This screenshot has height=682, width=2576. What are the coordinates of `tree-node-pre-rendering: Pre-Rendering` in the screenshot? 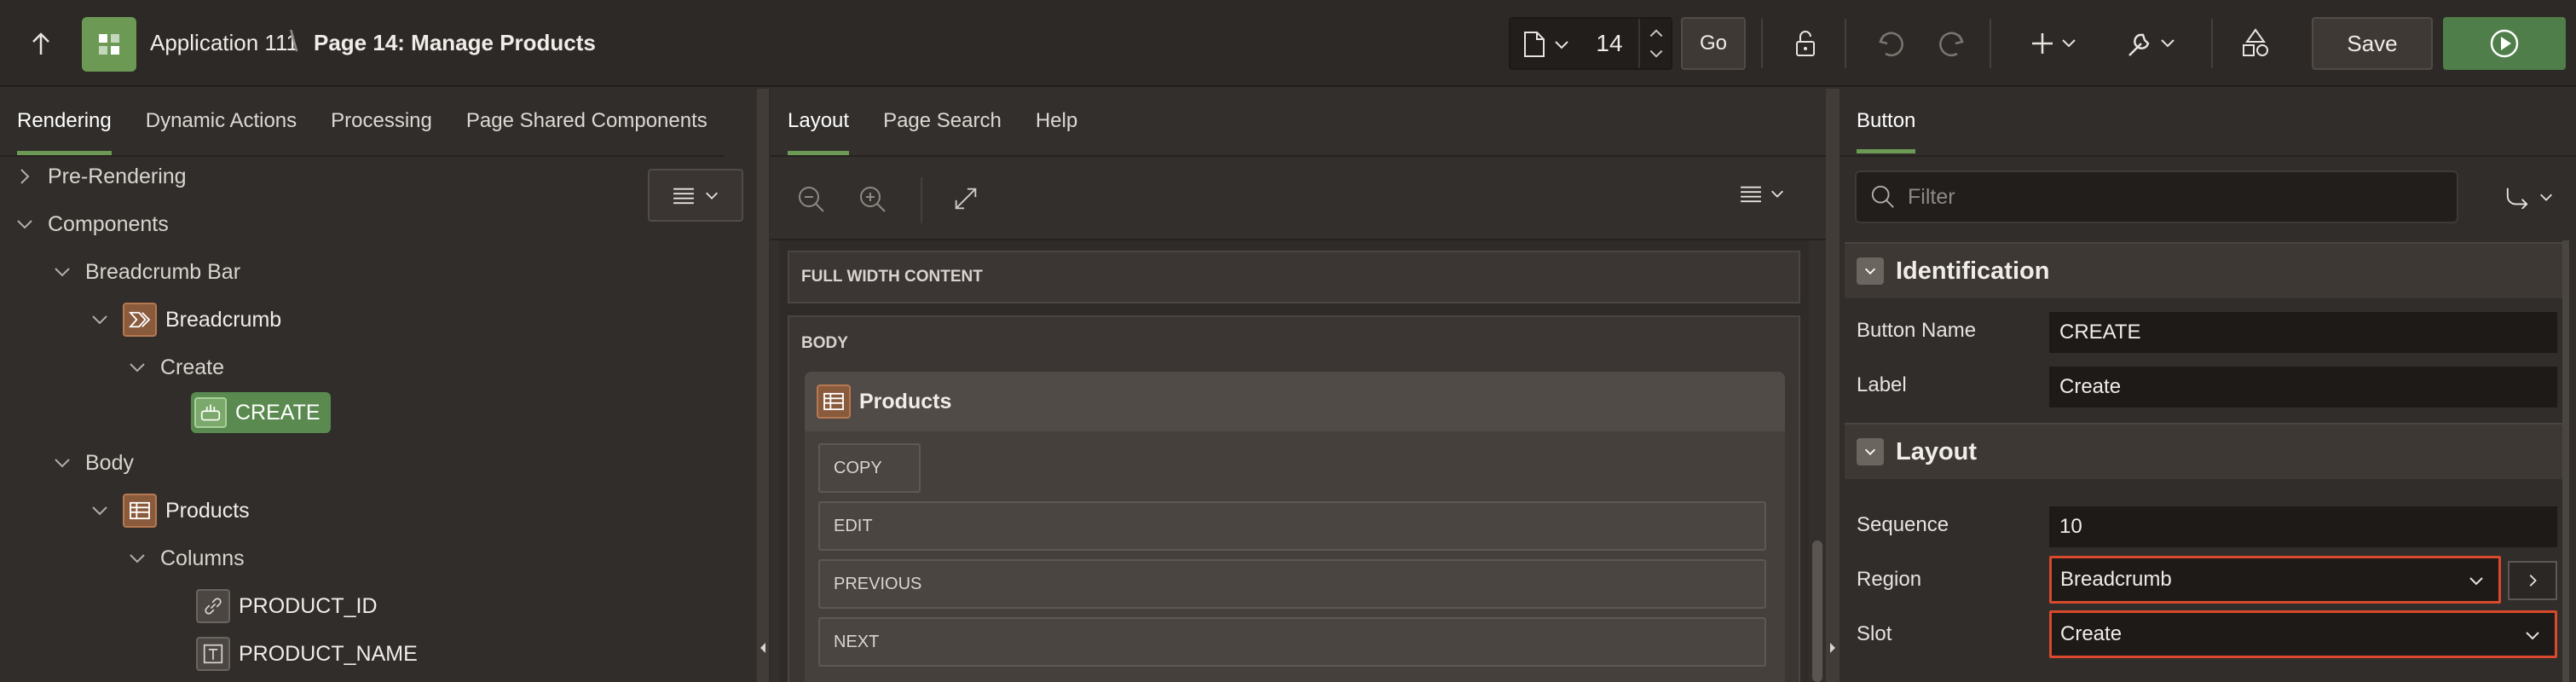 It's located at (101, 177).